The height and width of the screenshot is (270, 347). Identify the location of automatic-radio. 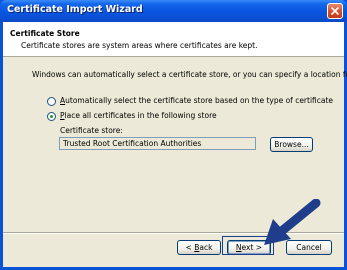
(51, 101).